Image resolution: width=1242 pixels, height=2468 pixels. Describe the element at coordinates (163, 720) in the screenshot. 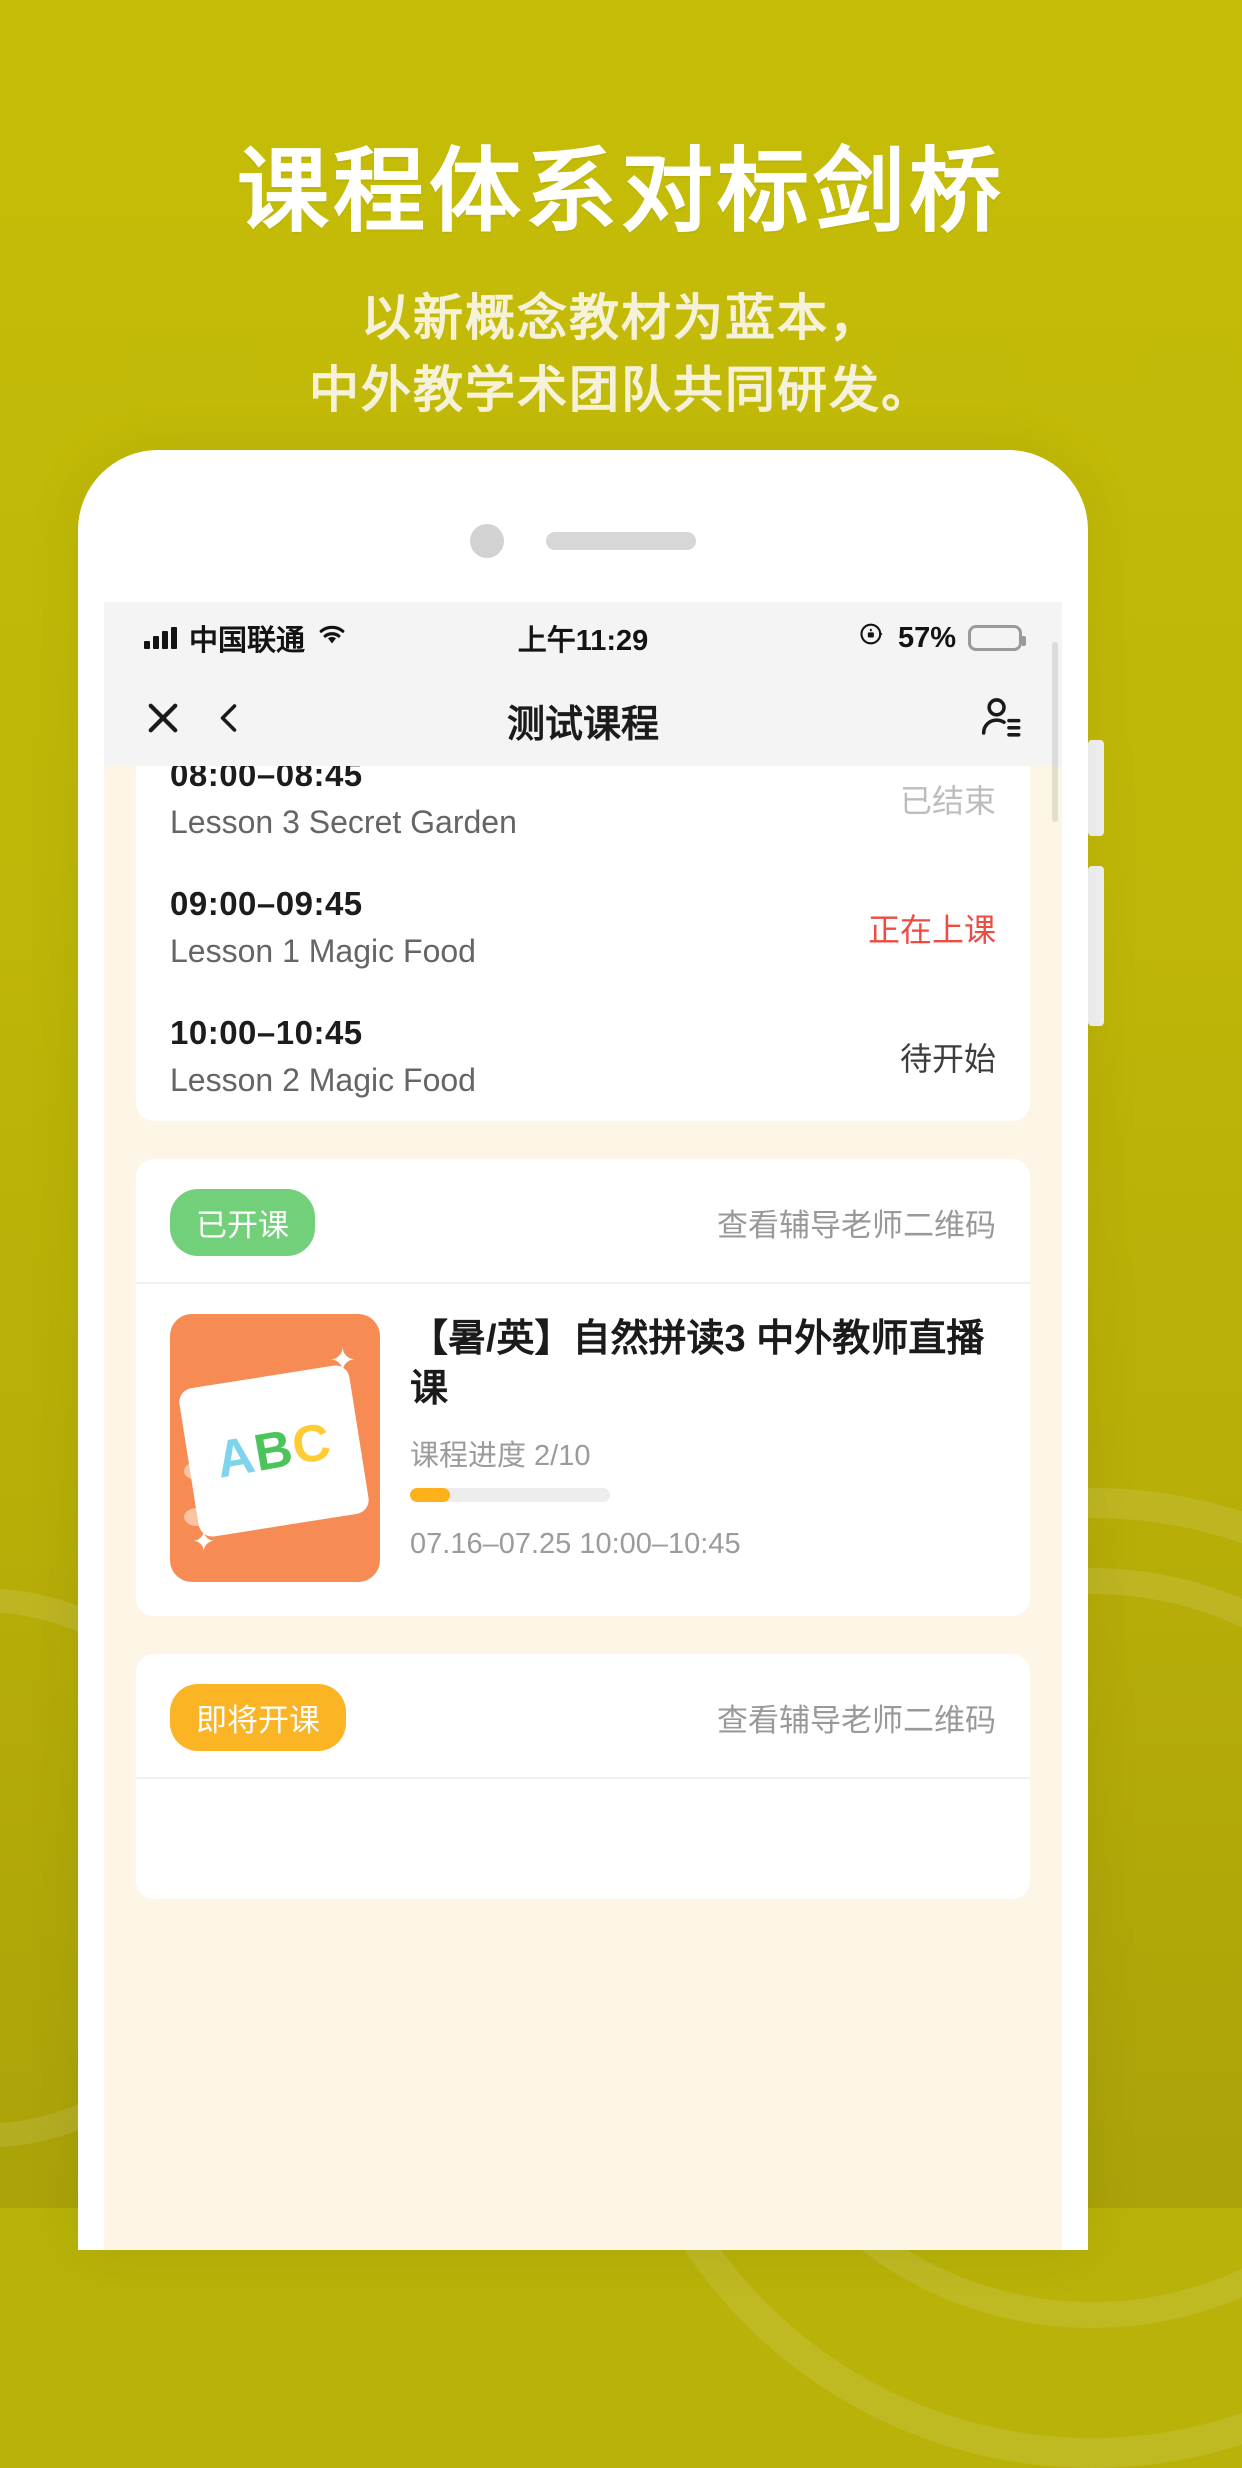

I see `close-icon` at that location.